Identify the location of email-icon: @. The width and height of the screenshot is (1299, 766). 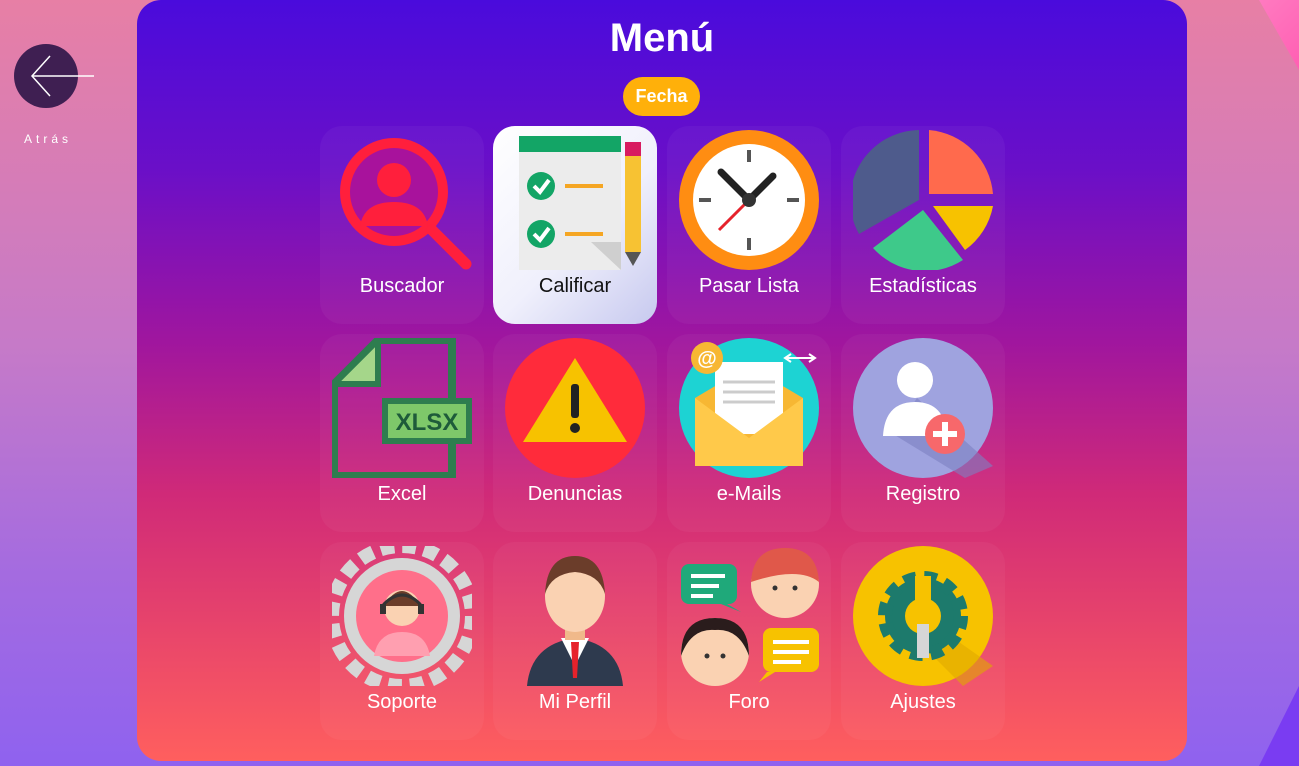
(749, 408).